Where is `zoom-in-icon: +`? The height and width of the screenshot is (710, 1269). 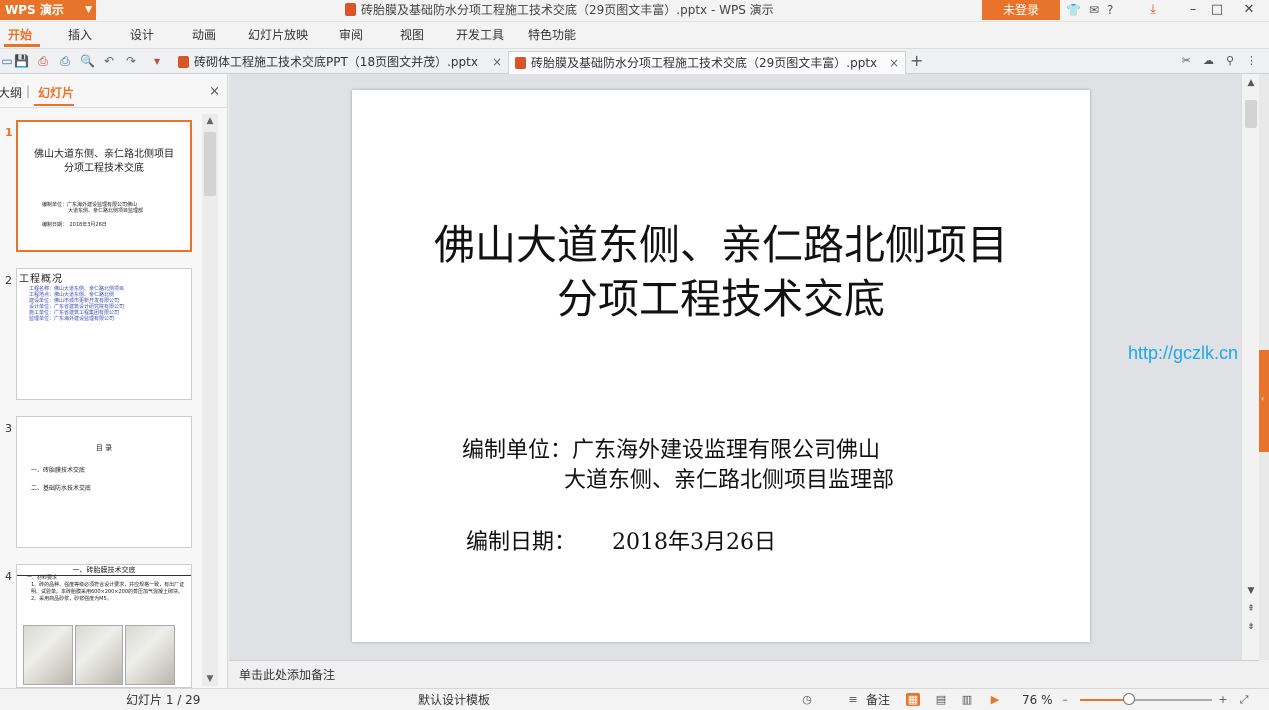
zoom-in-icon: + is located at coordinates (1223, 699).